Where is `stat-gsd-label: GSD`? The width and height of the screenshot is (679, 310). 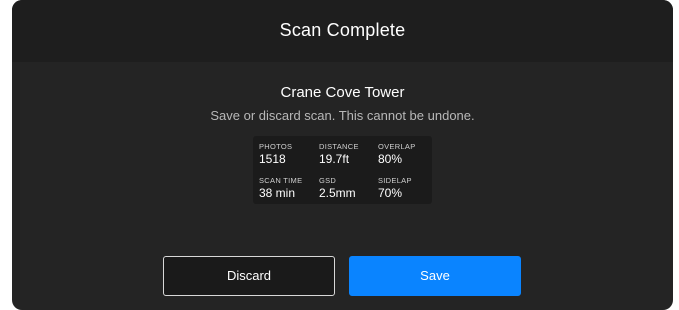 stat-gsd-label: GSD is located at coordinates (328, 180).